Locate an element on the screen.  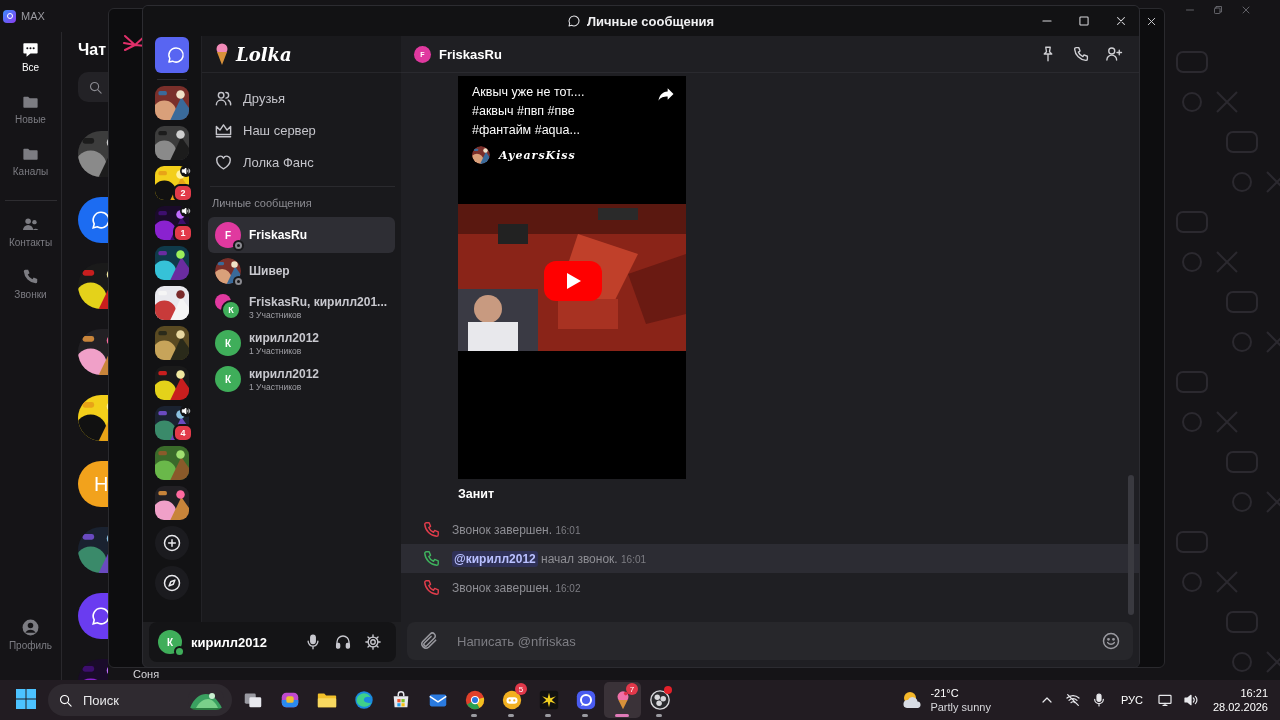
clock: 16:21 28.02.2026 is located at coordinates (1239, 700).